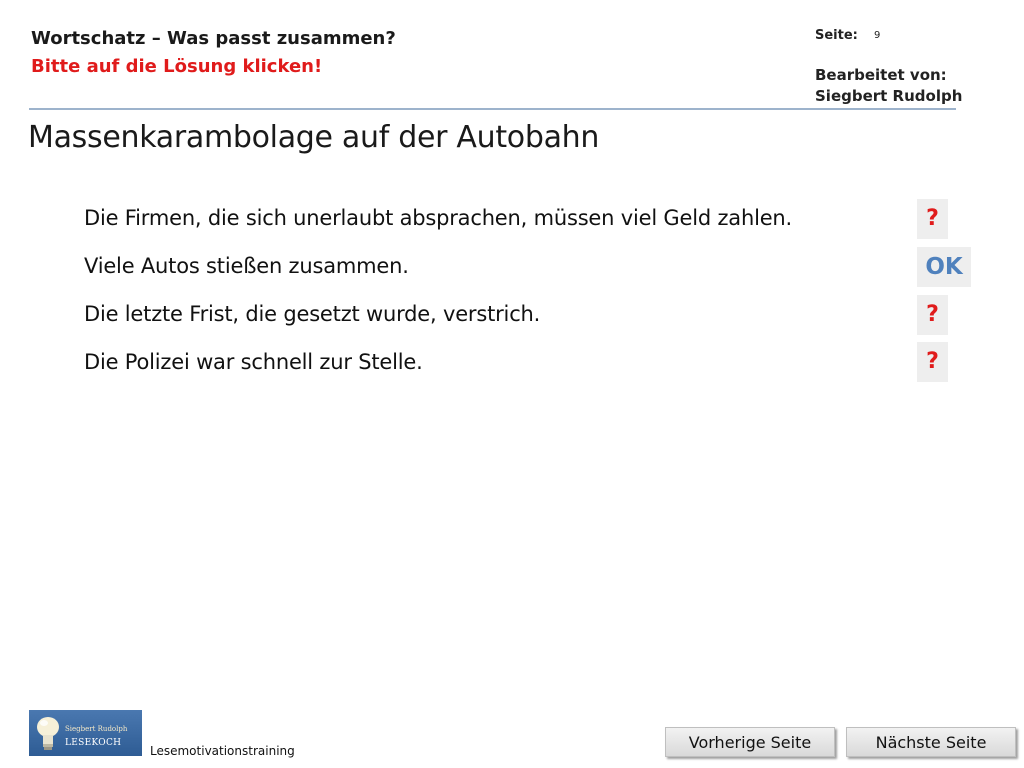  I want to click on logo-text: LESEKOCH, so click(93, 743).